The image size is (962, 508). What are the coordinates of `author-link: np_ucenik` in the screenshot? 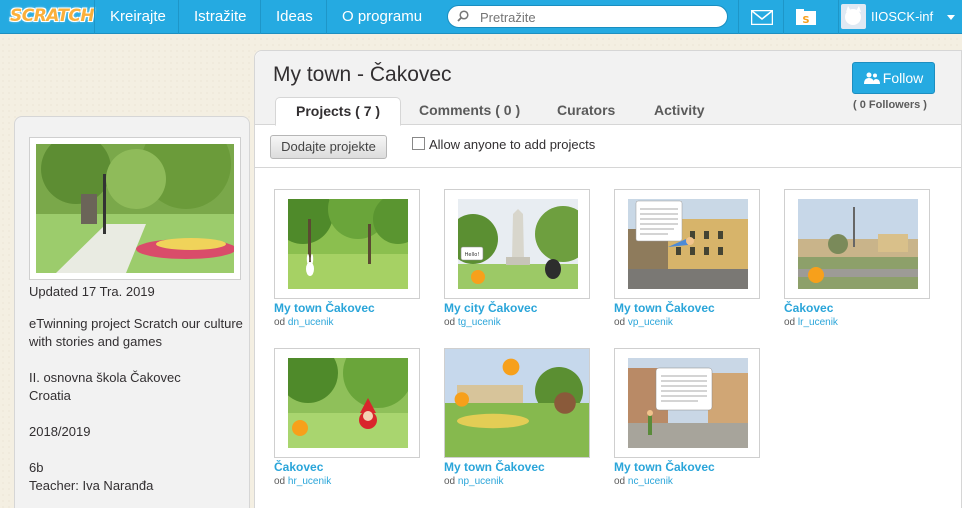 It's located at (481, 481).